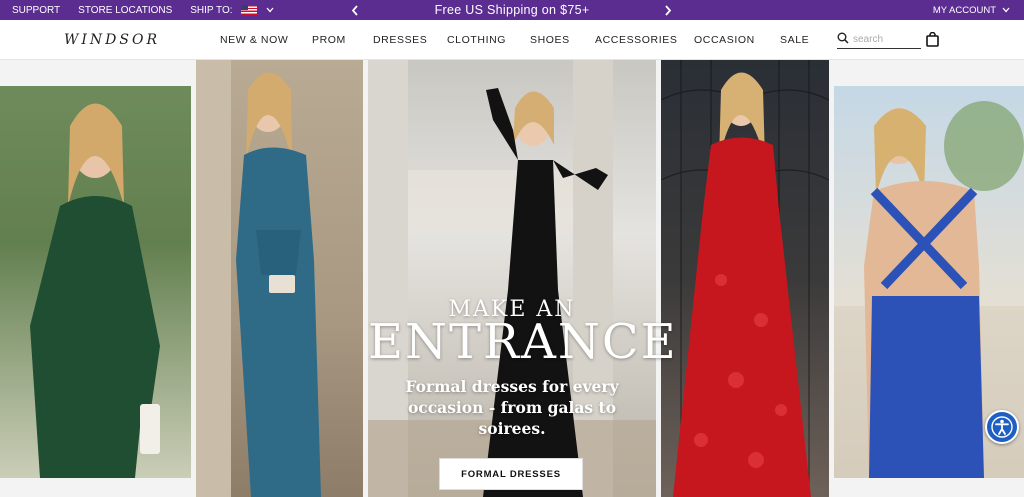 Image resolution: width=1024 pixels, height=497 pixels. I want to click on store-locations-link: STORE LOCATIONS, so click(125, 10).